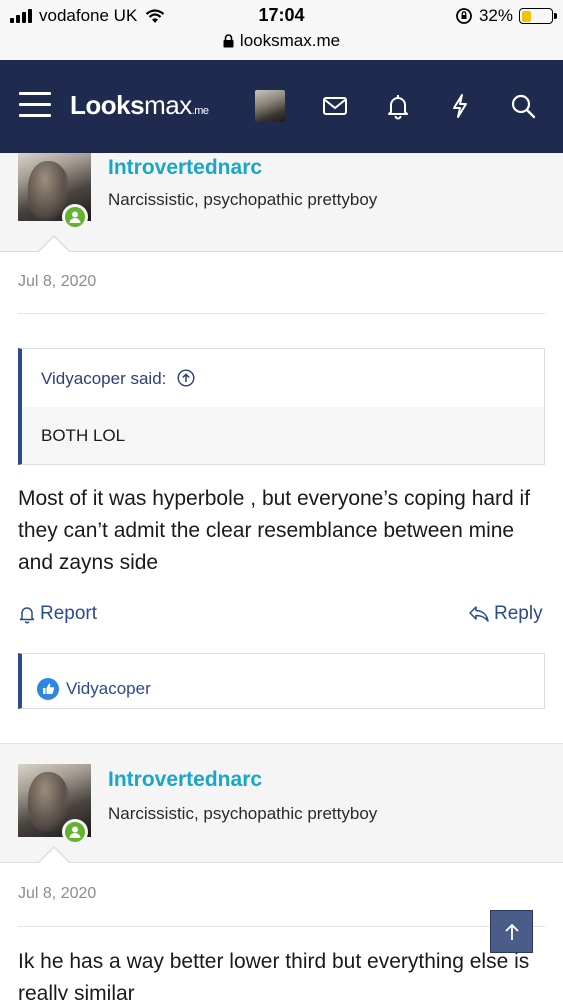  I want to click on rotation-lock-icon, so click(464, 16).